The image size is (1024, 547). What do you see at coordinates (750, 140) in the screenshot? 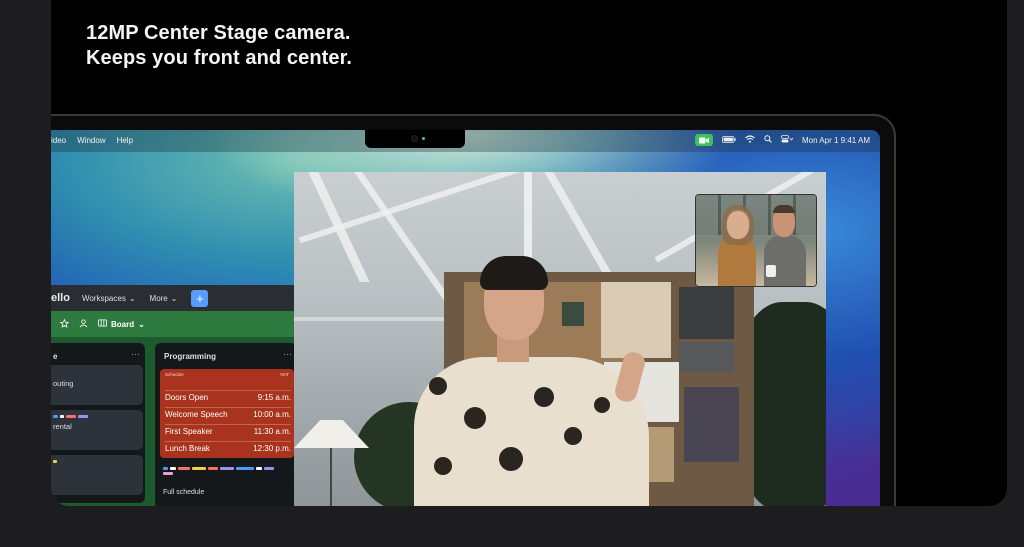
I see `wifi-icon` at bounding box center [750, 140].